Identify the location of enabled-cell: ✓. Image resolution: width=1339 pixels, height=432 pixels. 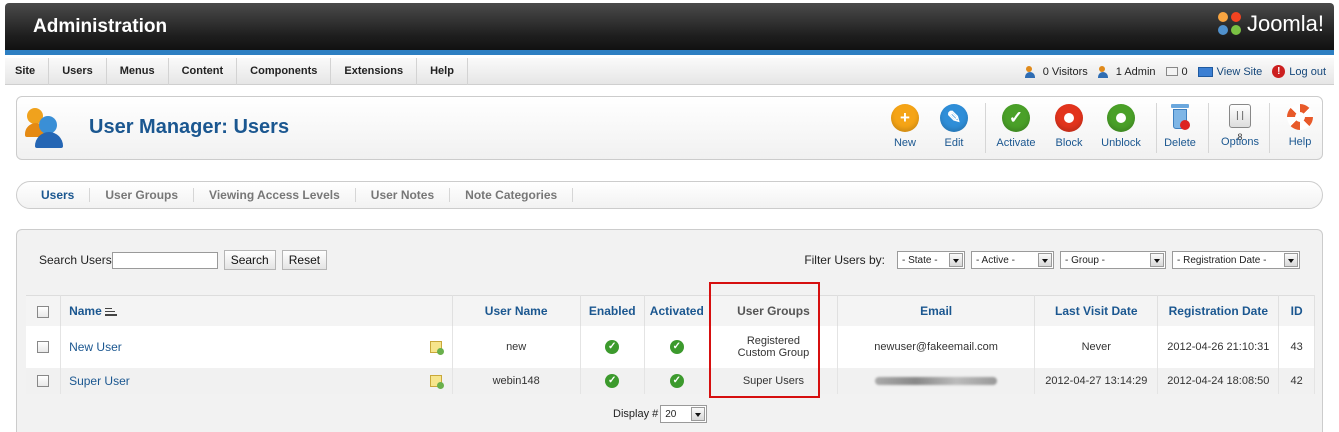
(612, 346).